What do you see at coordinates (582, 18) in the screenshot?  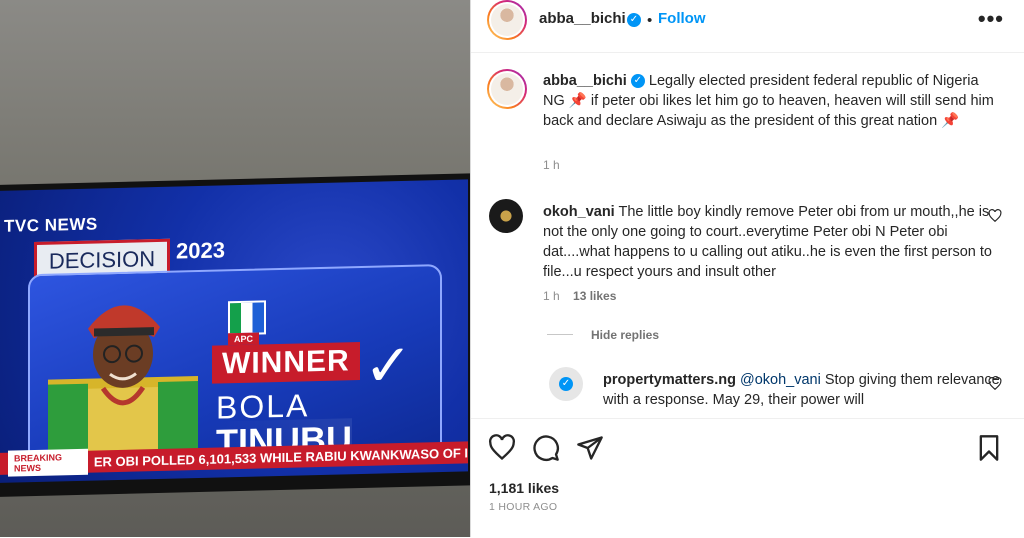 I see `author-username: abba__bichi` at bounding box center [582, 18].